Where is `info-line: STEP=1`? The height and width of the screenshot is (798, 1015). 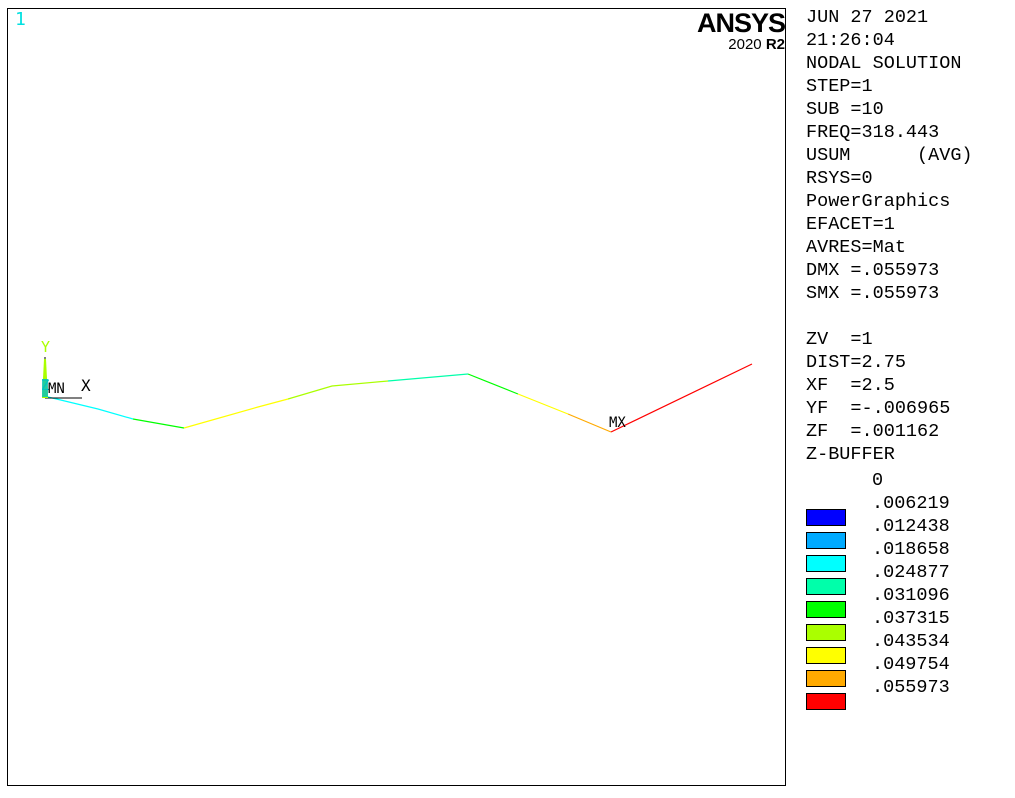 info-line: STEP=1 is located at coordinates (839, 86).